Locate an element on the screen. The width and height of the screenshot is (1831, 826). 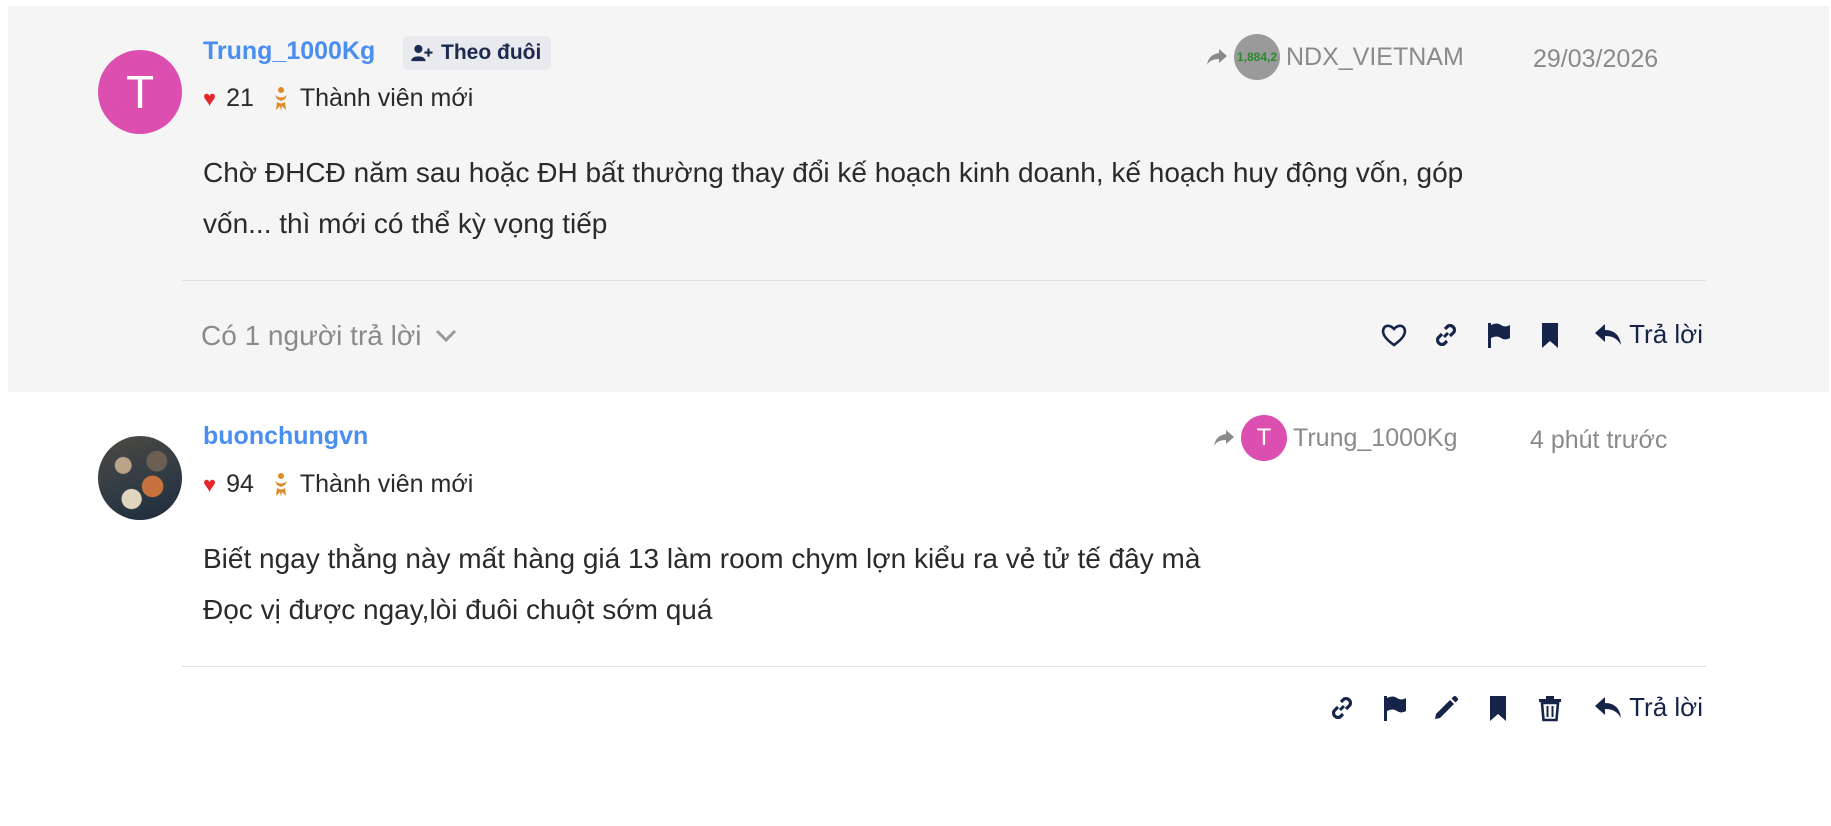
reply-to-avatar: T is located at coordinates (1264, 438).